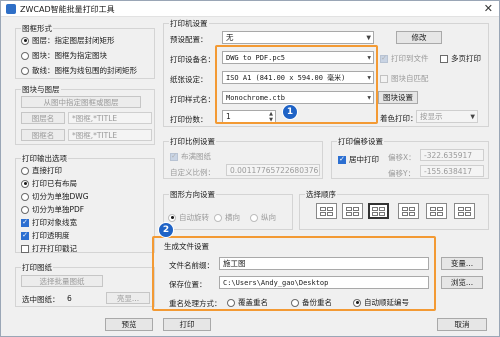  I want to click on multipage-check: 多页打印, so click(460, 58).